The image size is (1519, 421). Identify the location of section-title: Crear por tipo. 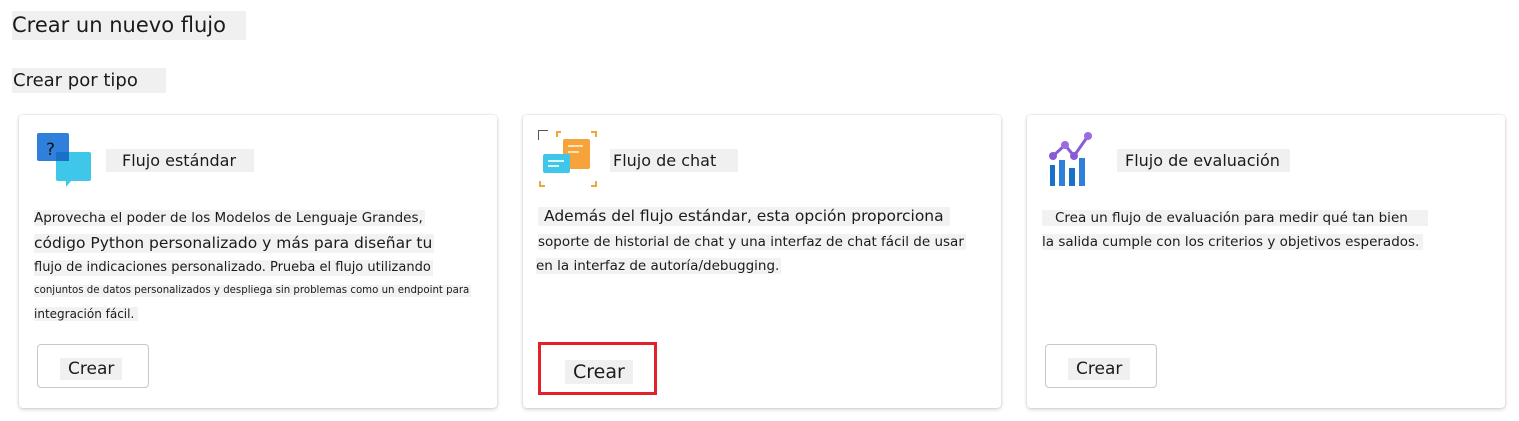
(89, 80).